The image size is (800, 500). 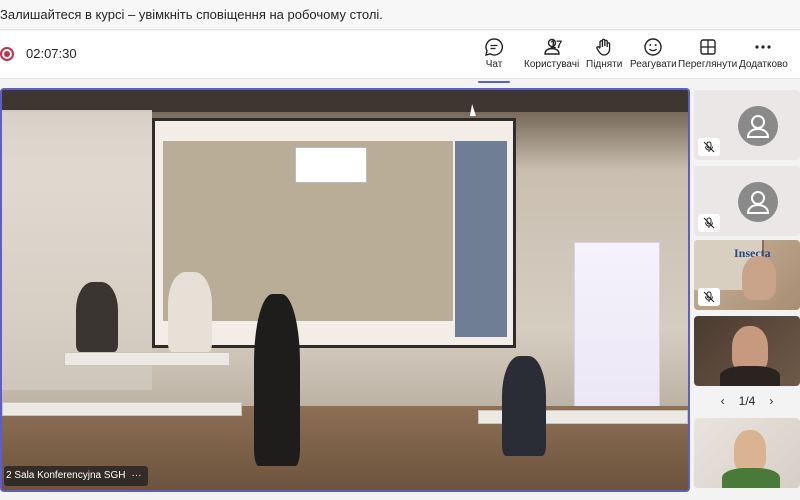 What do you see at coordinates (708, 64) in the screenshot?
I see `view-label: Переглянути` at bounding box center [708, 64].